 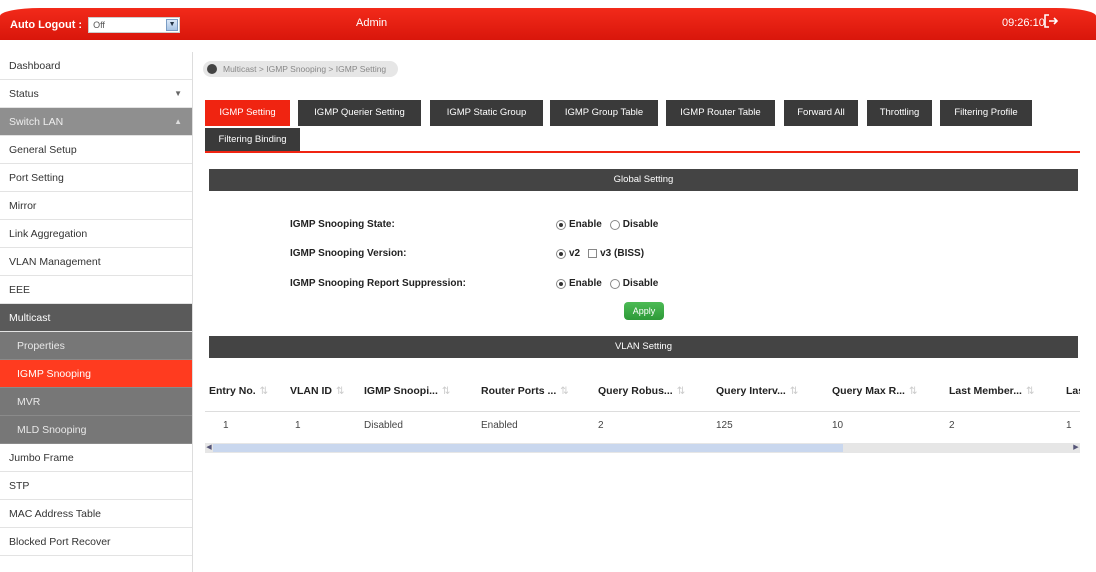 I want to click on sidebar-item-label: Dashboard, so click(x=35, y=66).